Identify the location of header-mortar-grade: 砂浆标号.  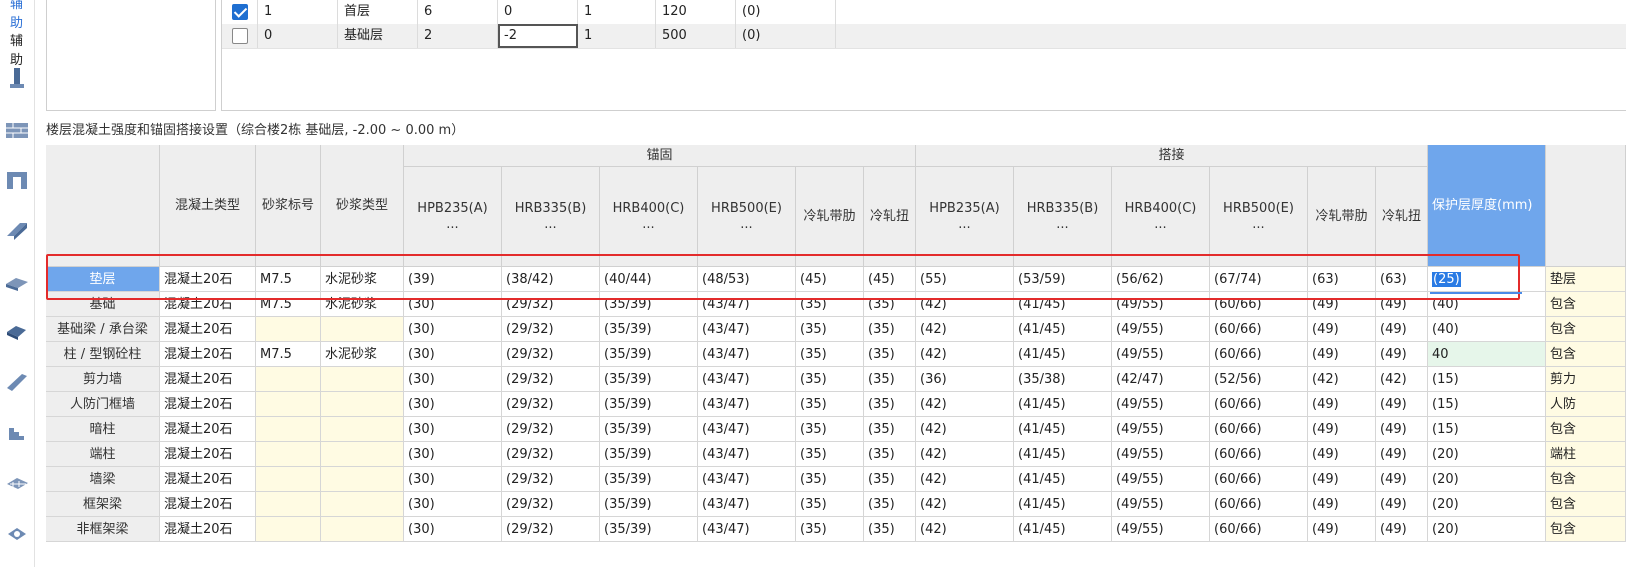
(288, 206).